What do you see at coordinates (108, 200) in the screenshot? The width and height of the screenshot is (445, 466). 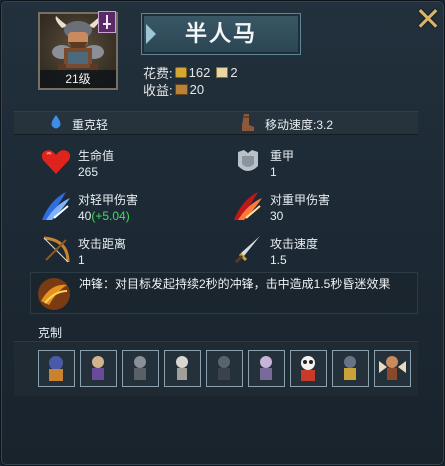 I see `light-armor-damage-label: 对轻甲伤害` at bounding box center [108, 200].